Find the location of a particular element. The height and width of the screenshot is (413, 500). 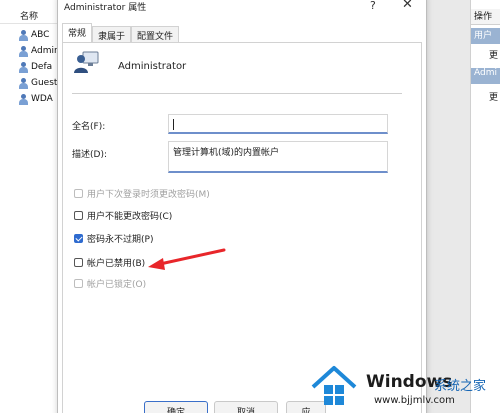

actions-more-item-2: 更 is located at coordinates (493, 96).